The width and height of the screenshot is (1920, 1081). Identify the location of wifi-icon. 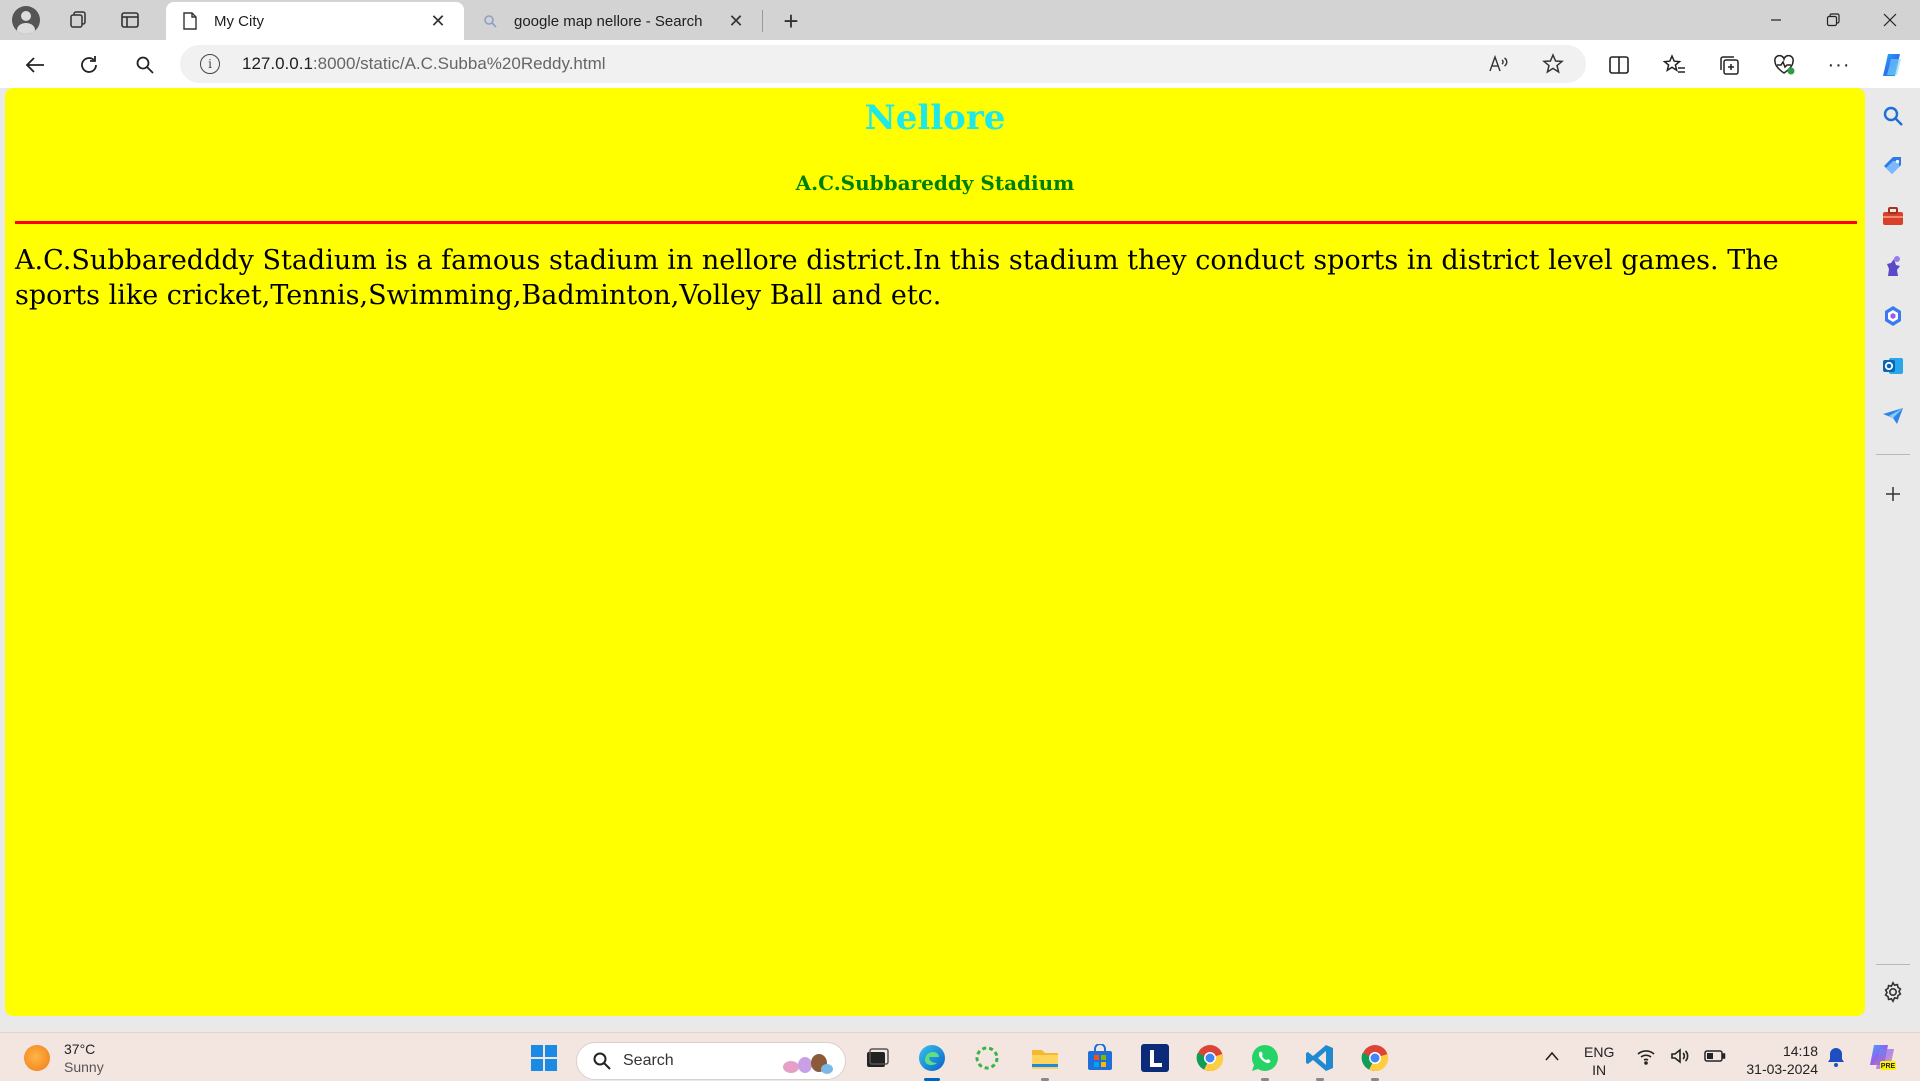
(1646, 1057).